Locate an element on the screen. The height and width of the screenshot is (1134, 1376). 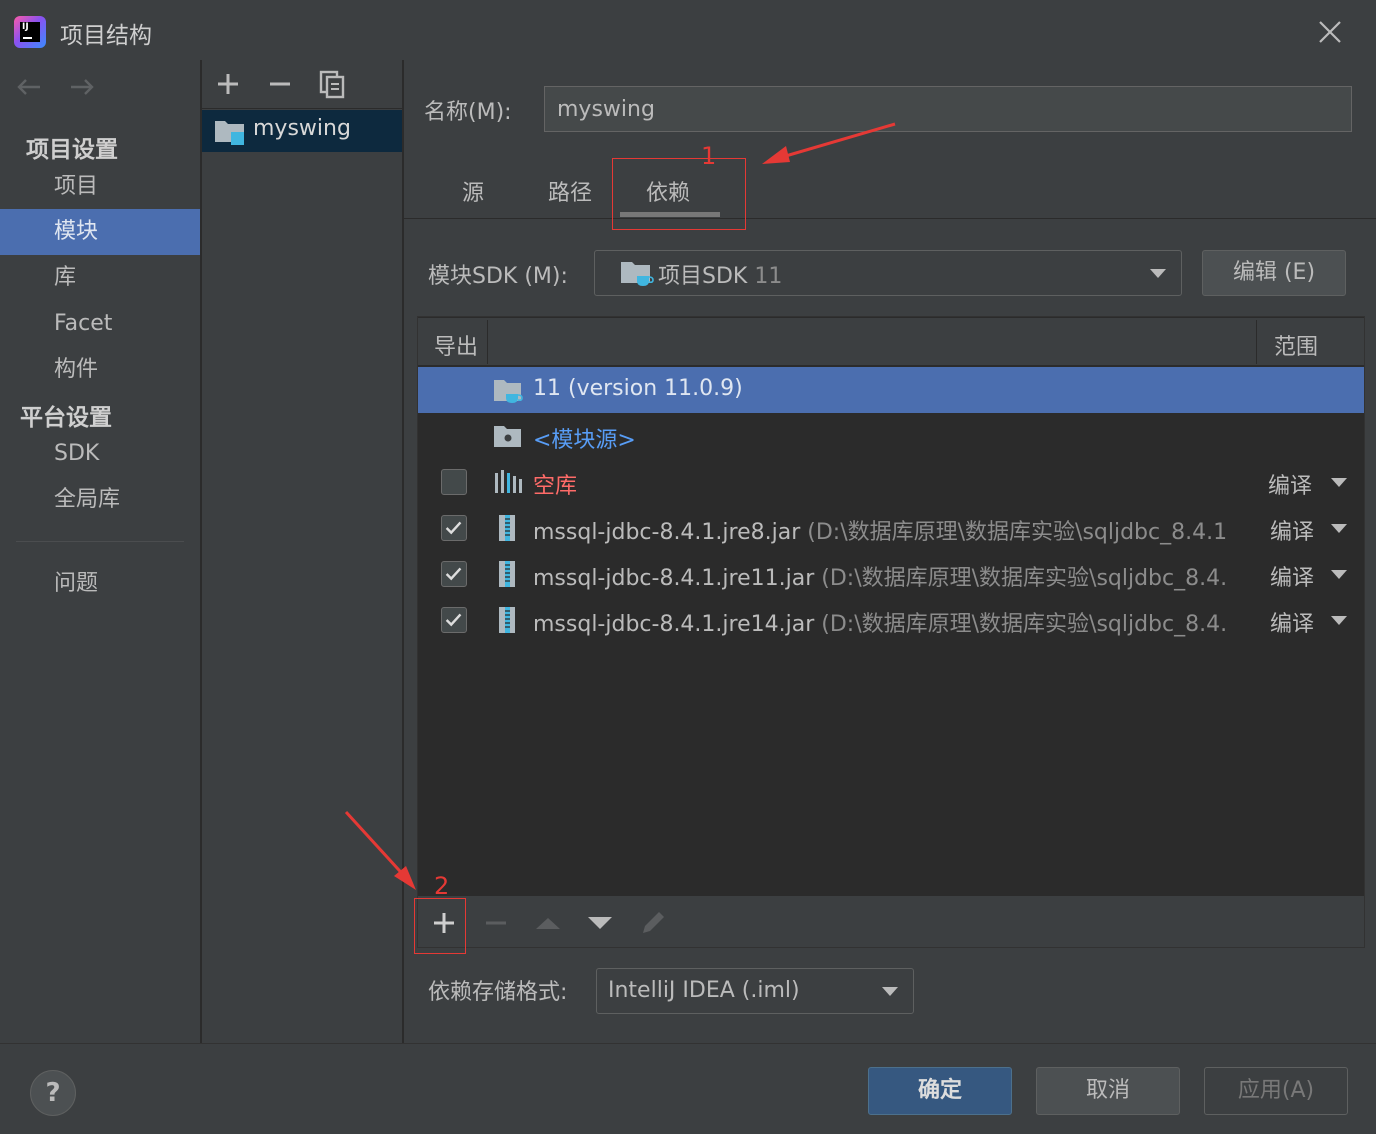
sidebar-item-libraries: 库 is located at coordinates (100, 278).